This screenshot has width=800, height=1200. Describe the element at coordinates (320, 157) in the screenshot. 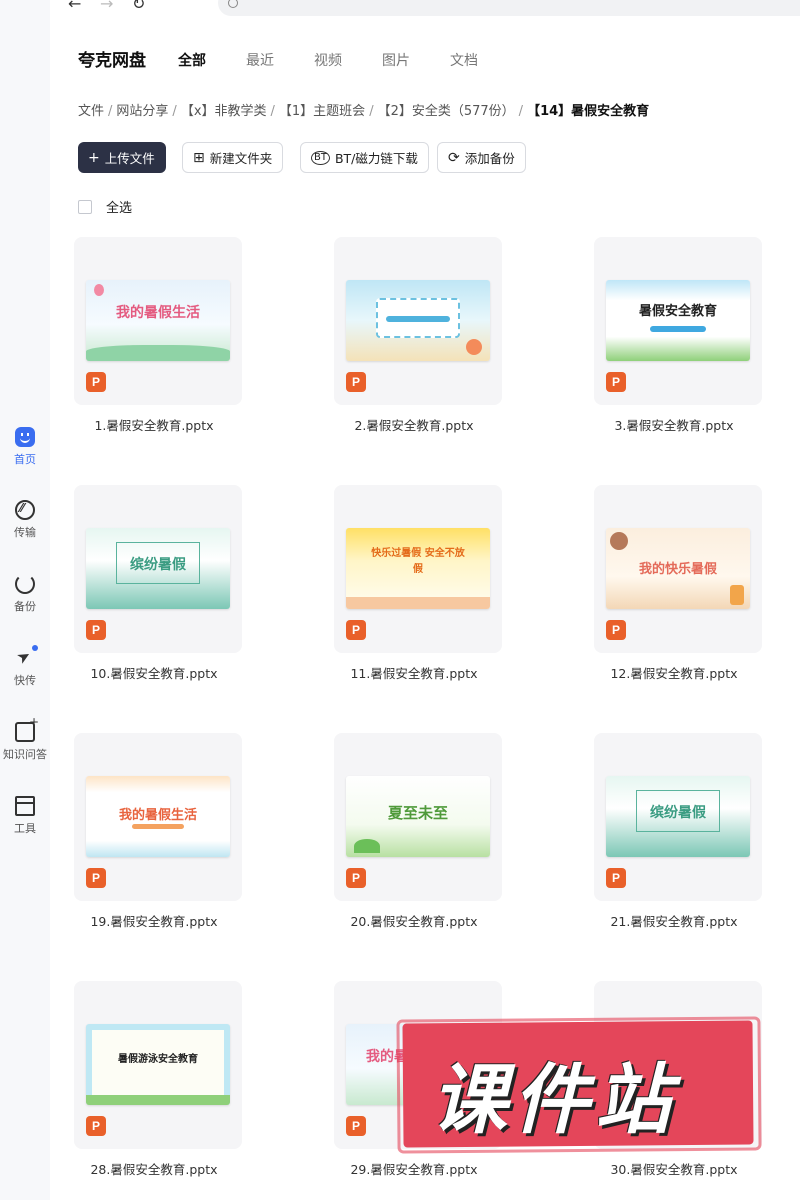

I see `bt-icon: BT` at that location.